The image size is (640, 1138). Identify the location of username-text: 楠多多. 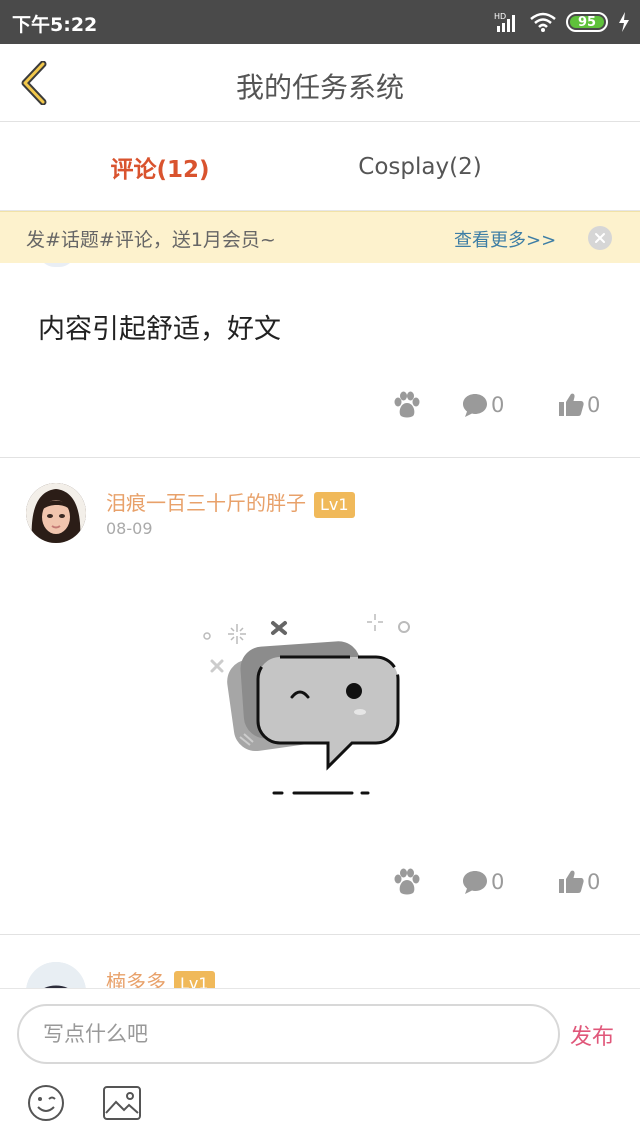
(136, 979).